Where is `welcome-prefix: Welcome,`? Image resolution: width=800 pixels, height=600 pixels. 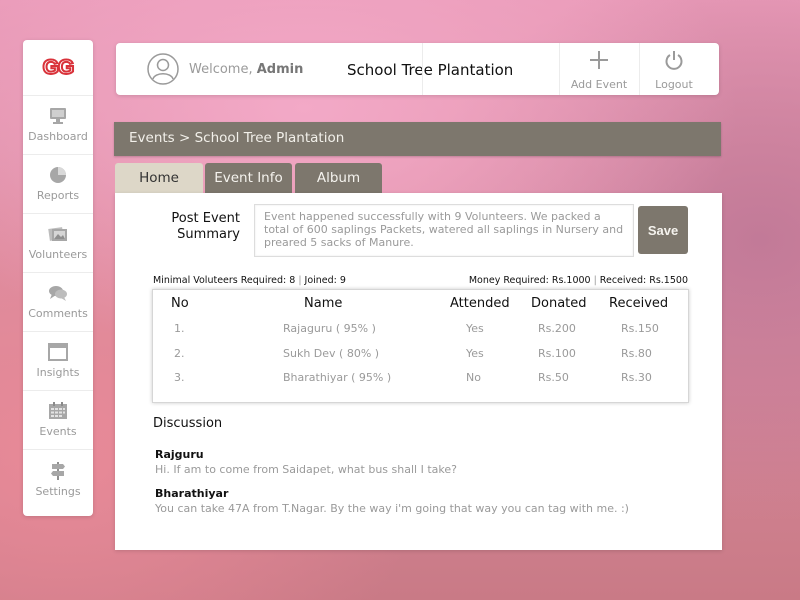 welcome-prefix: Welcome, is located at coordinates (221, 69).